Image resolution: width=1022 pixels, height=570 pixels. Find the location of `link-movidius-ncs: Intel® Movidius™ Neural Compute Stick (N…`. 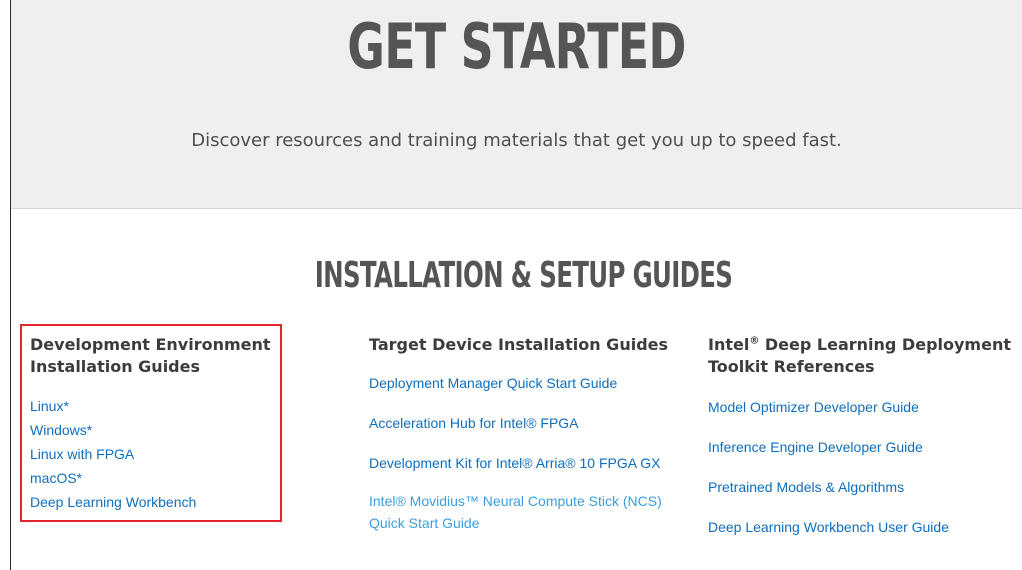

link-movidius-ncs: Intel® Movidius™ Neural Compute Stick (N… is located at coordinates (519, 512).